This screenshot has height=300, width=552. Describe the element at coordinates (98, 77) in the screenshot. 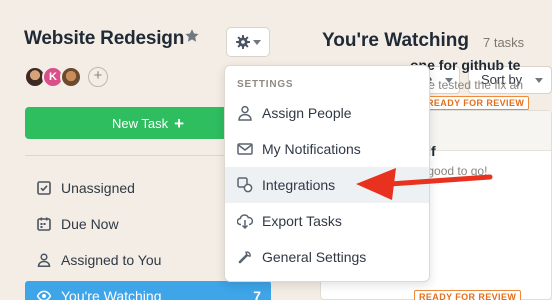

I see `add-member-button: +` at that location.